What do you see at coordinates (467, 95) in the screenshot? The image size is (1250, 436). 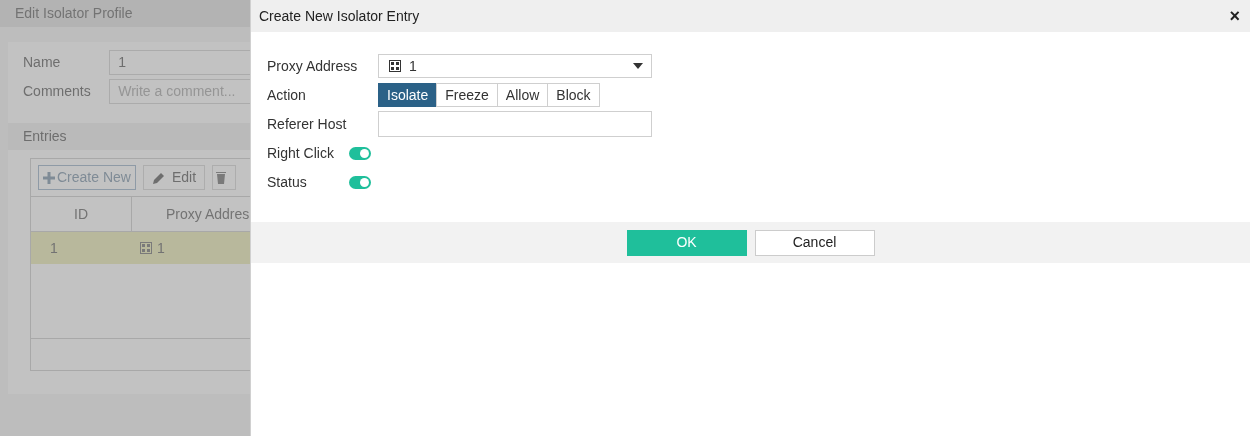 I see `action-option: Freeze` at bounding box center [467, 95].